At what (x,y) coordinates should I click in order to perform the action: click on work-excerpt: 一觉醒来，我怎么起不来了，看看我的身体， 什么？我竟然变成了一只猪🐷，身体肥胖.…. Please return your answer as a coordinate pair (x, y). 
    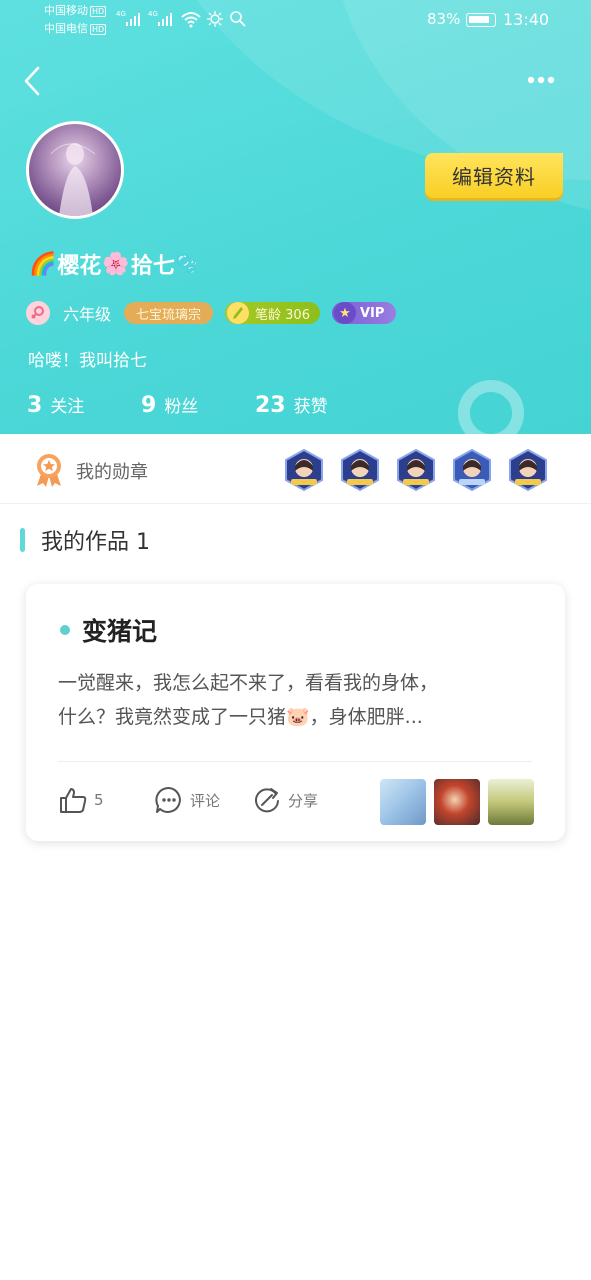
    Looking at the image, I should click on (296, 700).